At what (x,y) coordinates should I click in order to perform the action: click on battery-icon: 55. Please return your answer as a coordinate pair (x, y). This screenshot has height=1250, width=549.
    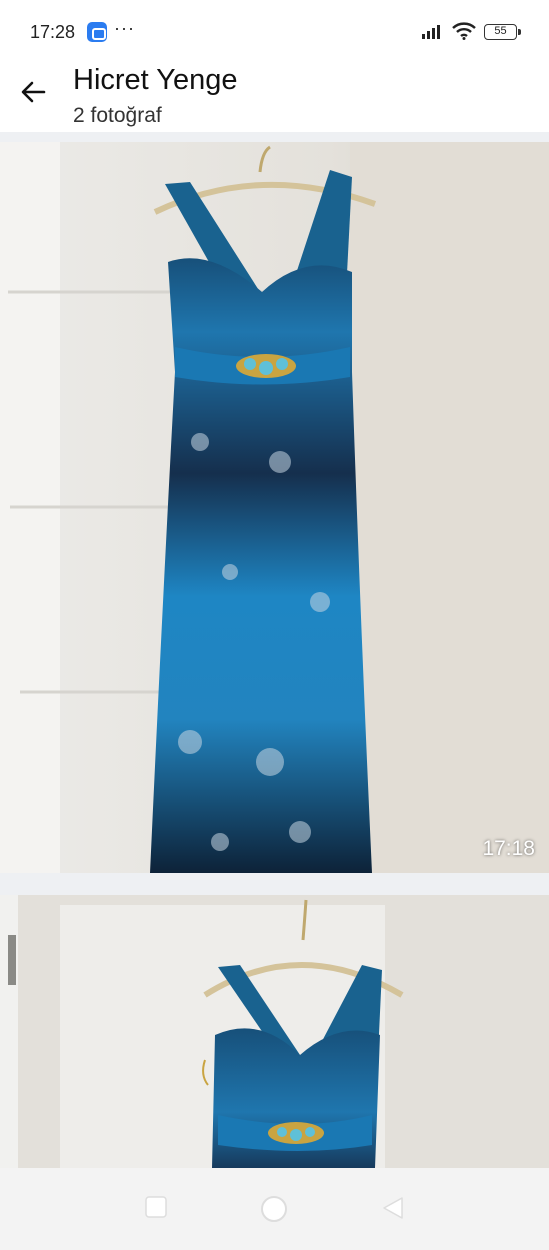
    Looking at the image, I should click on (502, 32).